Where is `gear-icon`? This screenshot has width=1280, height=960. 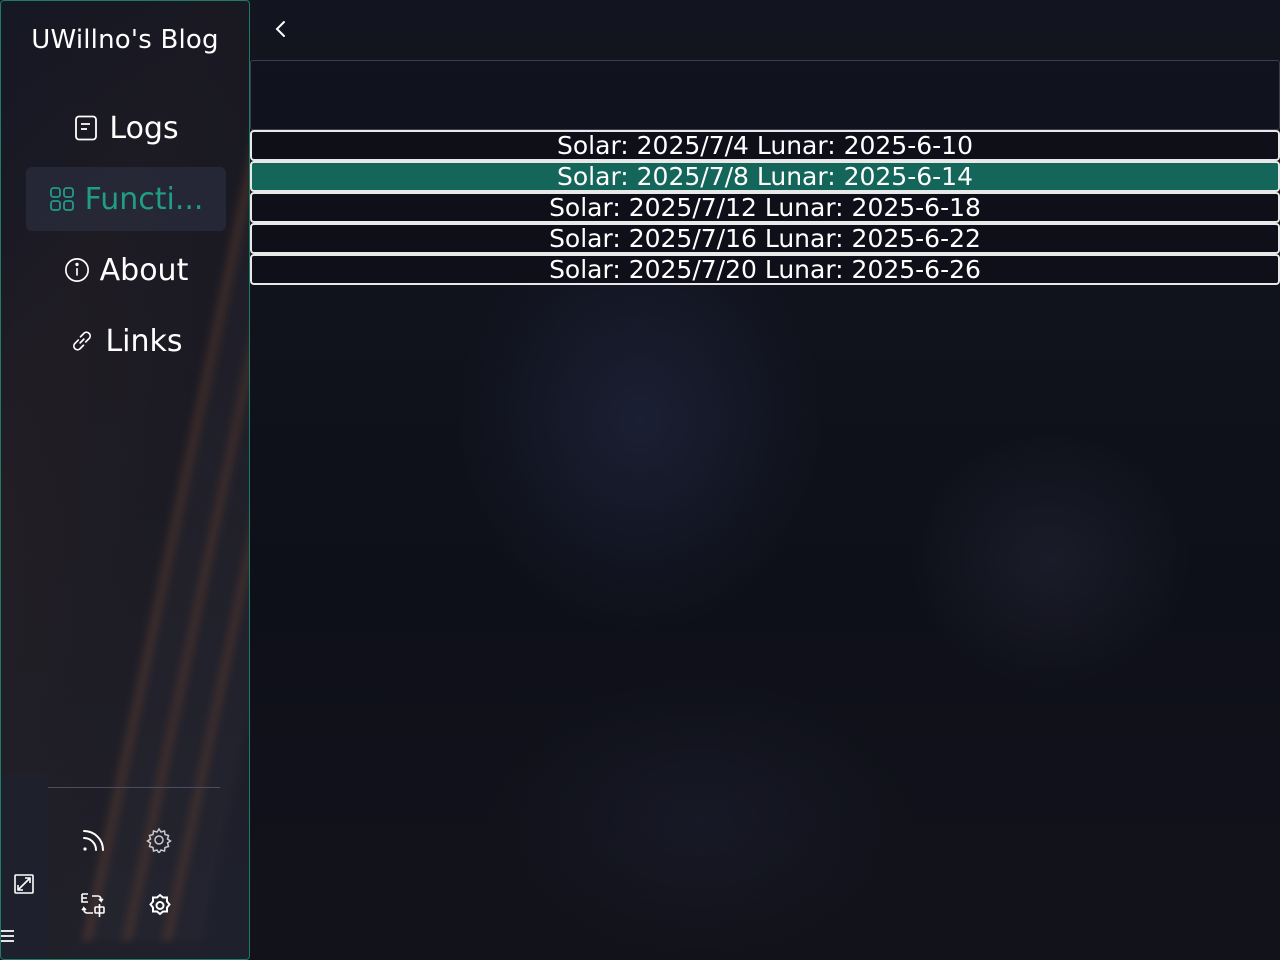 gear-icon is located at coordinates (159, 840).